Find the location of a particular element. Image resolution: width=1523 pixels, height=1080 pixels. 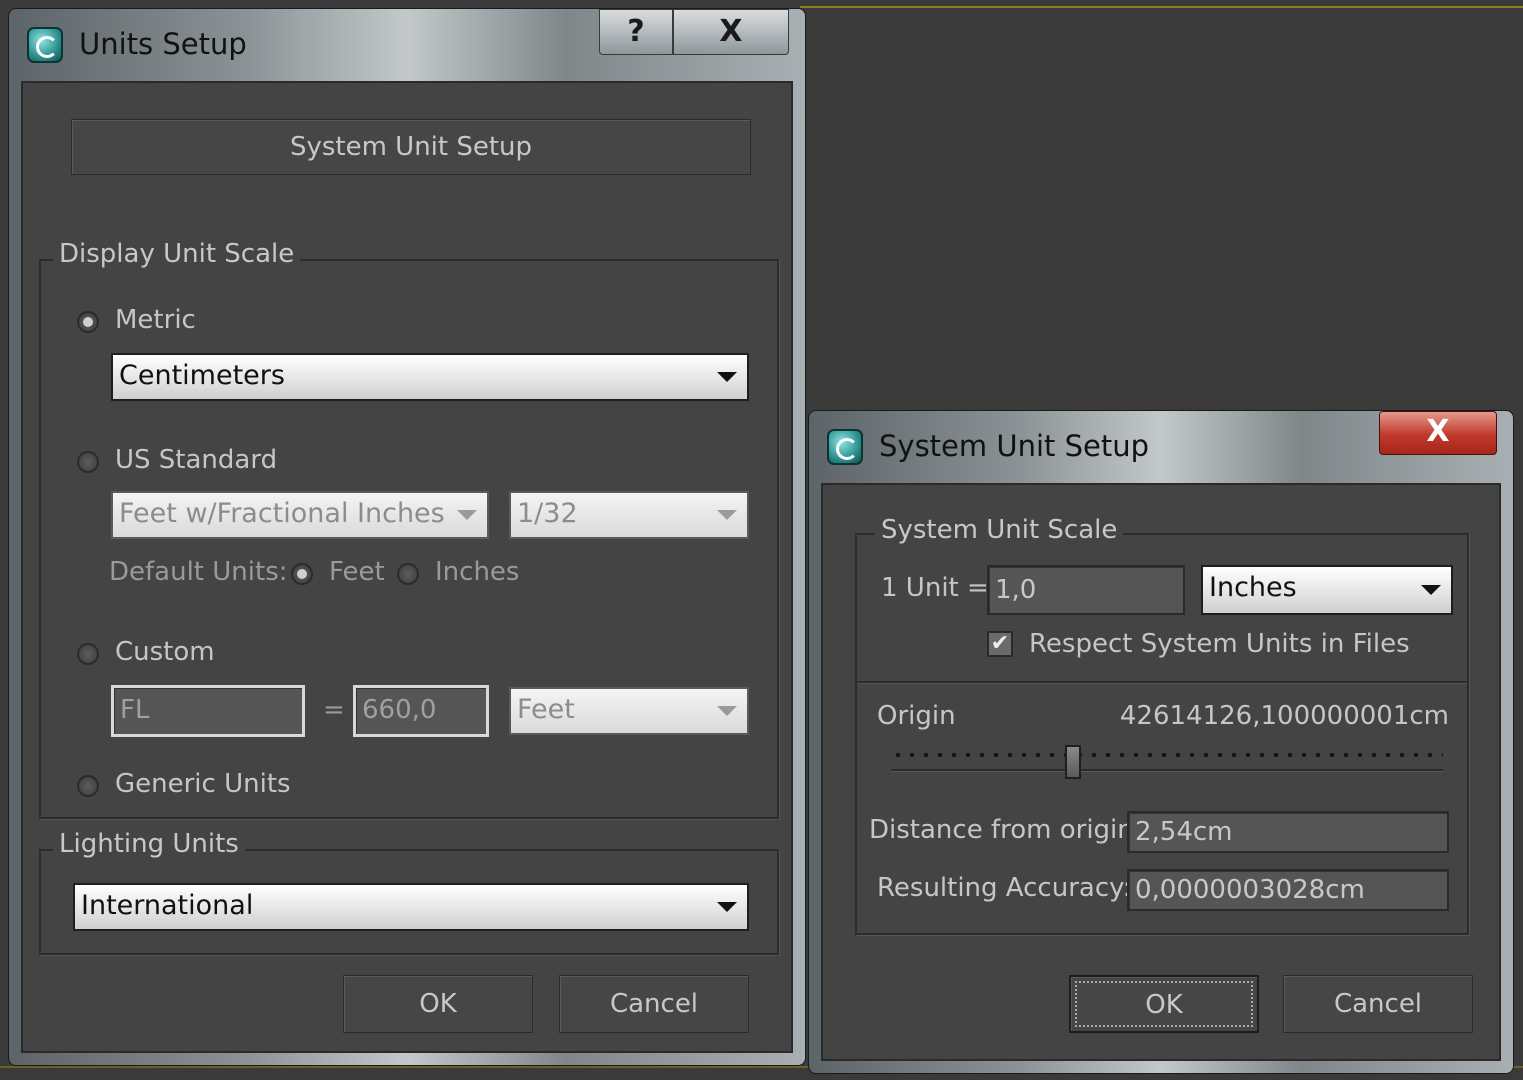

origin-value: 42614126,100000001cm is located at coordinates (1284, 716).